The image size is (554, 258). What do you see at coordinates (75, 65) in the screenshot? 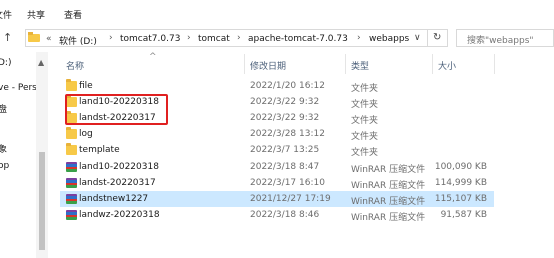
I see `column-header-name: 名称` at bounding box center [75, 65].